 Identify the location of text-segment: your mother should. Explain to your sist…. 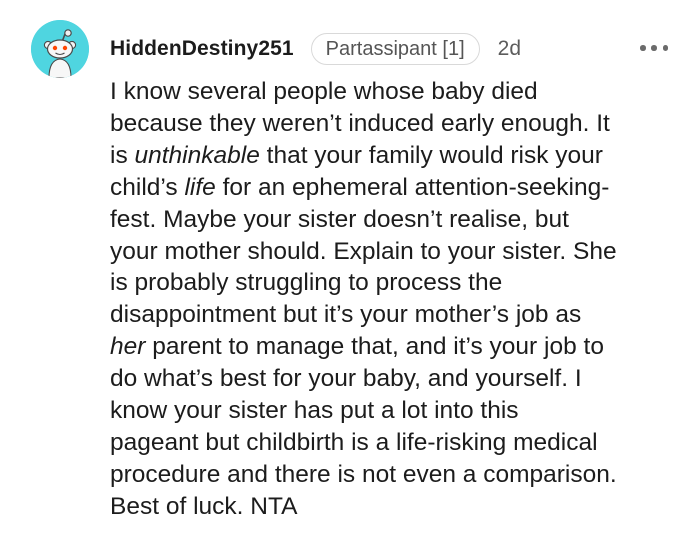
(363, 251).